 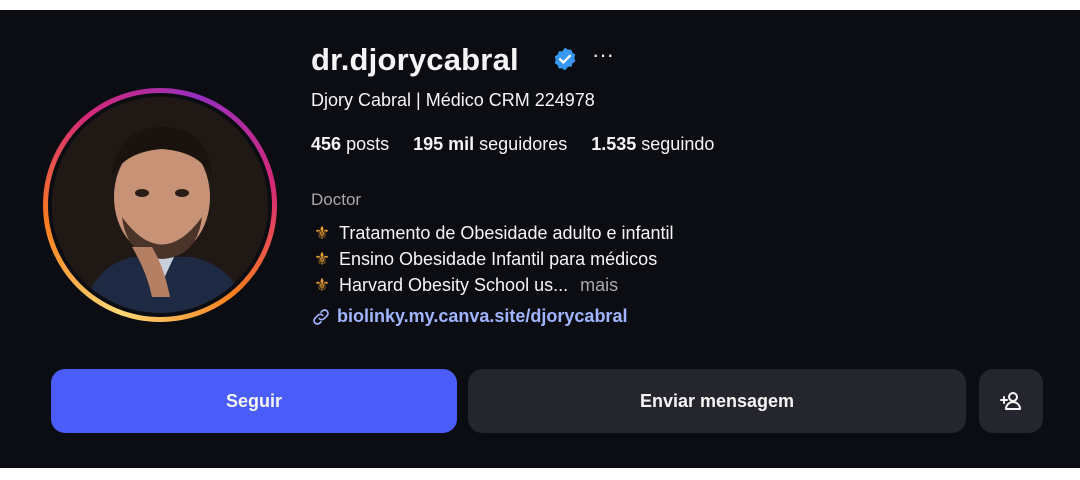 What do you see at coordinates (254, 401) in the screenshot?
I see `follow-button: Seguir` at bounding box center [254, 401].